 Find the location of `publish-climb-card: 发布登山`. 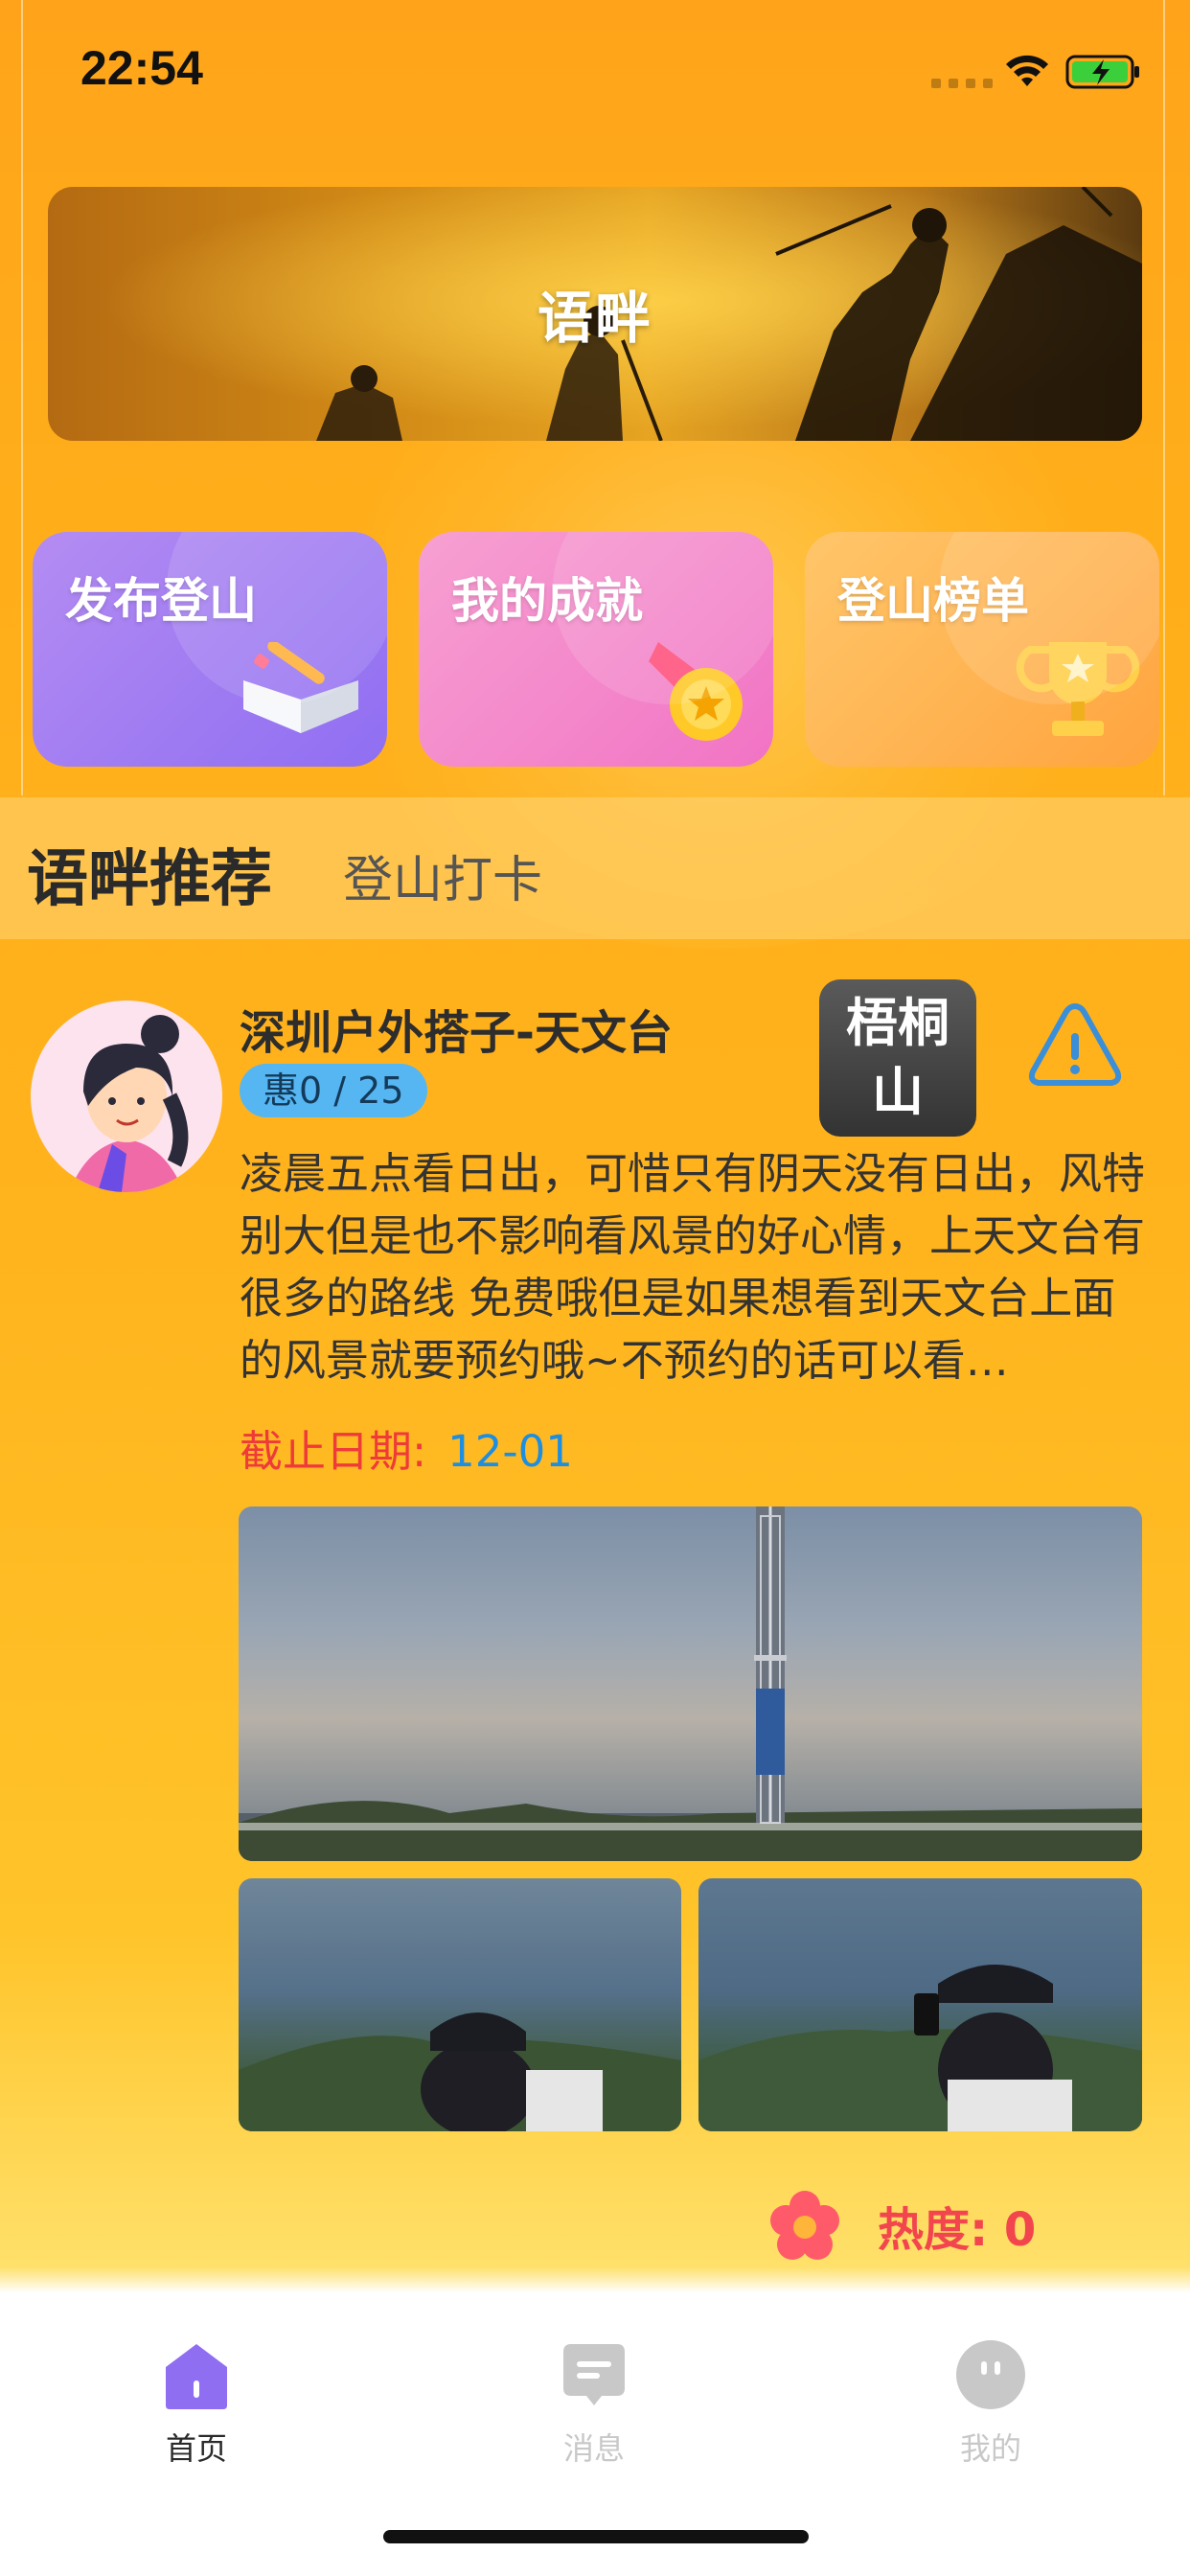

publish-climb-card: 发布登山 is located at coordinates (210, 649).